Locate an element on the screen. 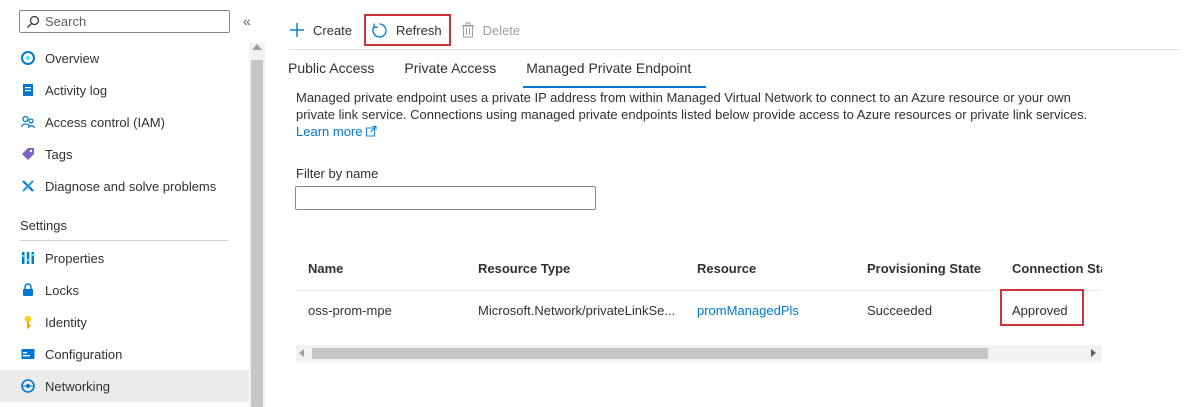 The height and width of the screenshot is (407, 1200). column-header-name: Name is located at coordinates (325, 268).